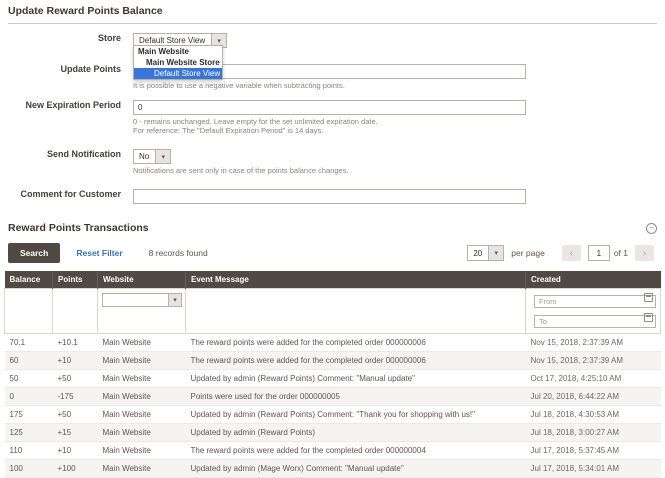  What do you see at coordinates (332, 23) in the screenshot?
I see `divider` at bounding box center [332, 23].